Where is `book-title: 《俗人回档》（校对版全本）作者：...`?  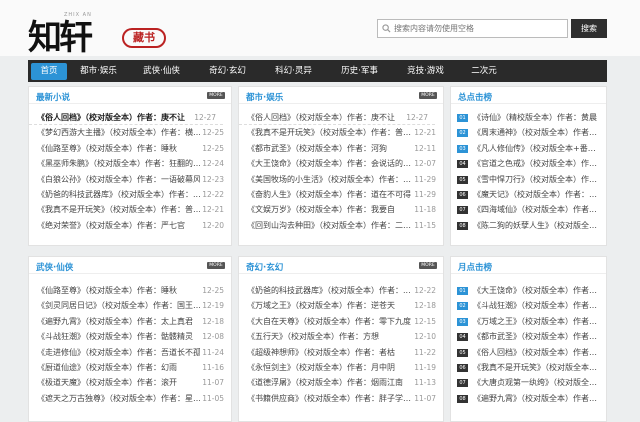 book-title: 《俗人回档》（校对版全本）作者：... is located at coordinates (539, 352).